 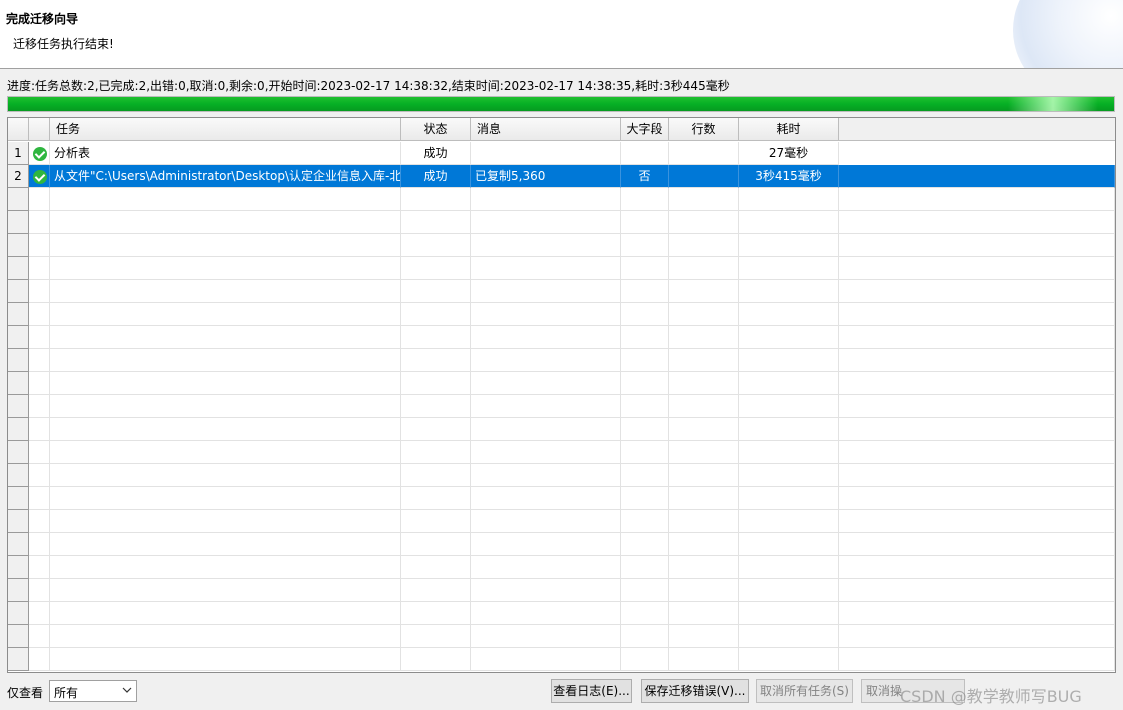 What do you see at coordinates (704, 176) in the screenshot?
I see `rowcount-cell` at bounding box center [704, 176].